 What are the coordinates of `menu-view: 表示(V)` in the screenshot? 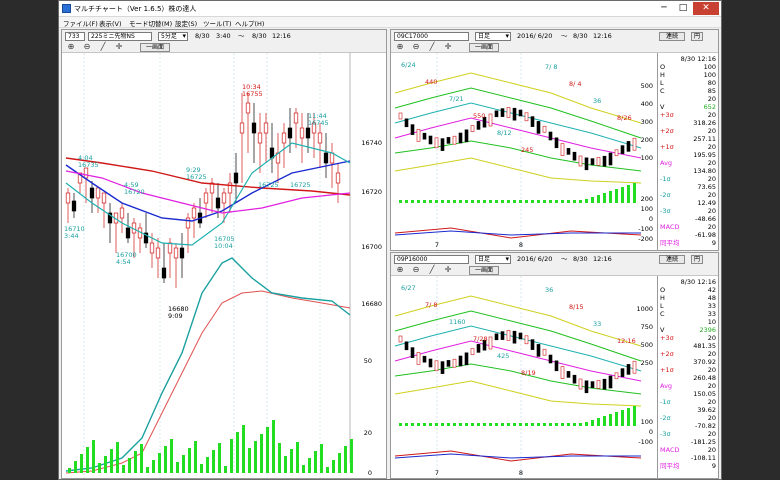 It's located at (110, 23).